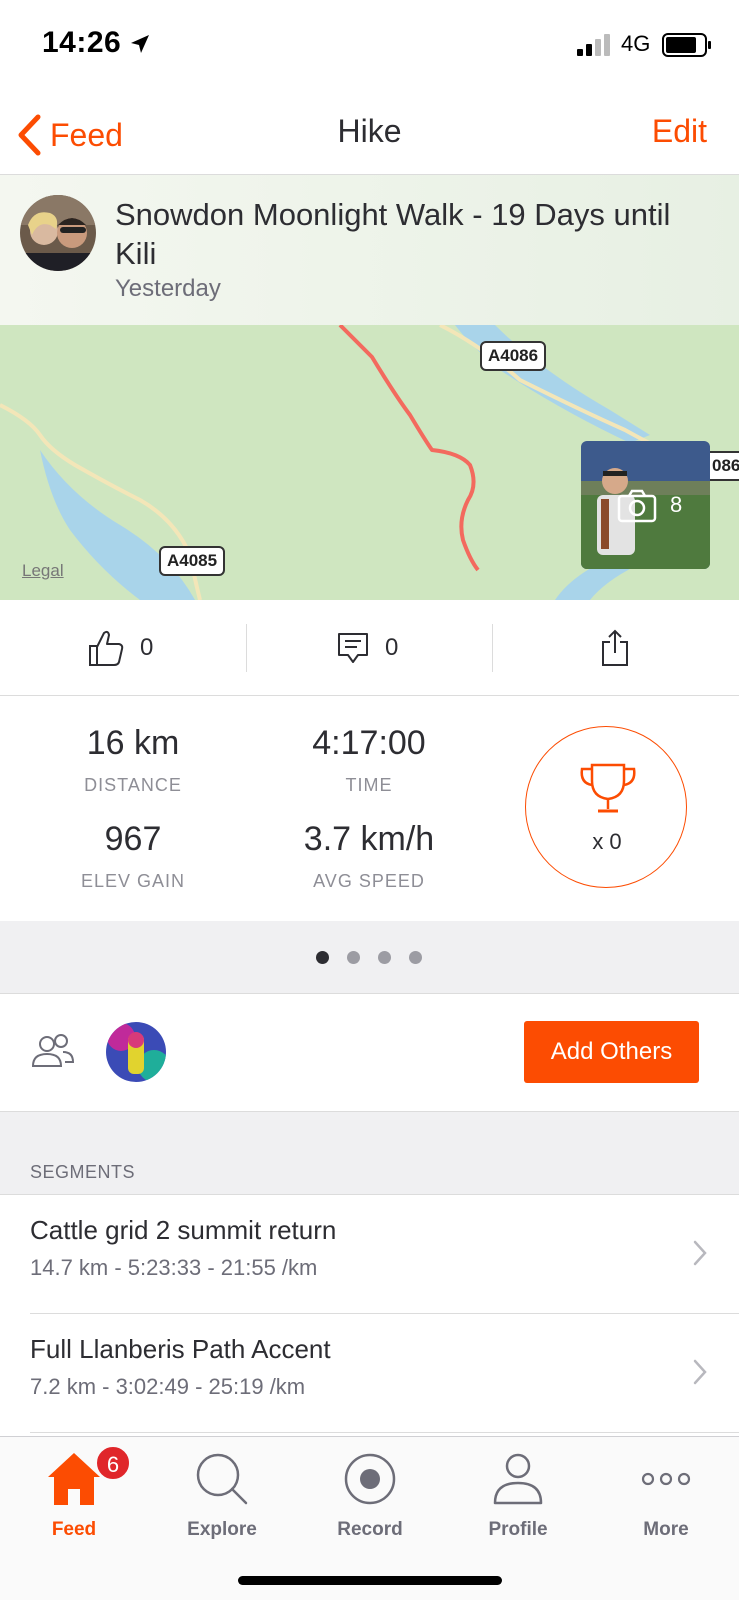 This screenshot has height=1600, width=739. I want to click on photo-thumbnail: 8, so click(645, 505).